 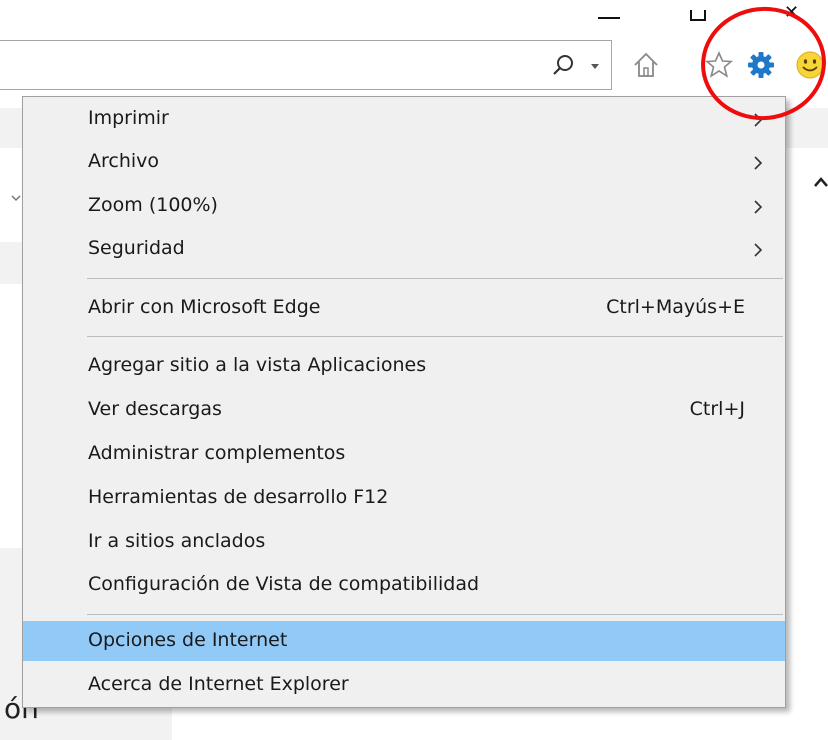 I want to click on restore-button, so click(x=695, y=13).